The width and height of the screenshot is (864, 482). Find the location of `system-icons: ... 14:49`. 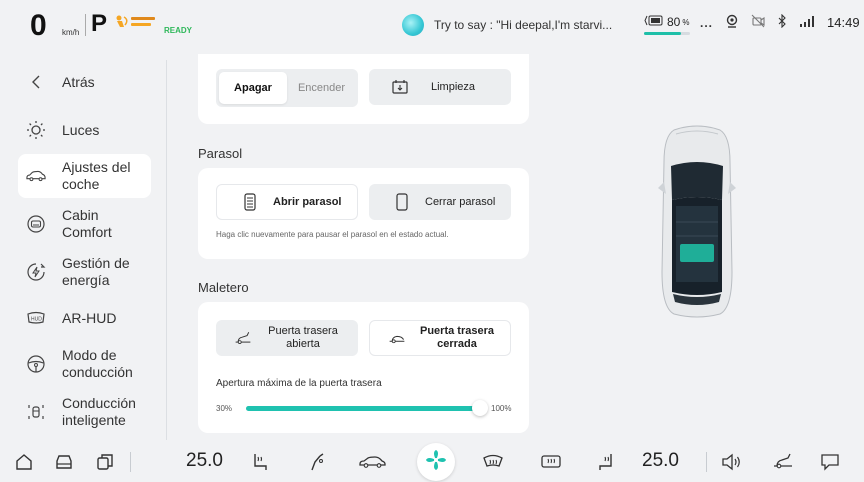

system-icons: ... 14:49 is located at coordinates (780, 22).